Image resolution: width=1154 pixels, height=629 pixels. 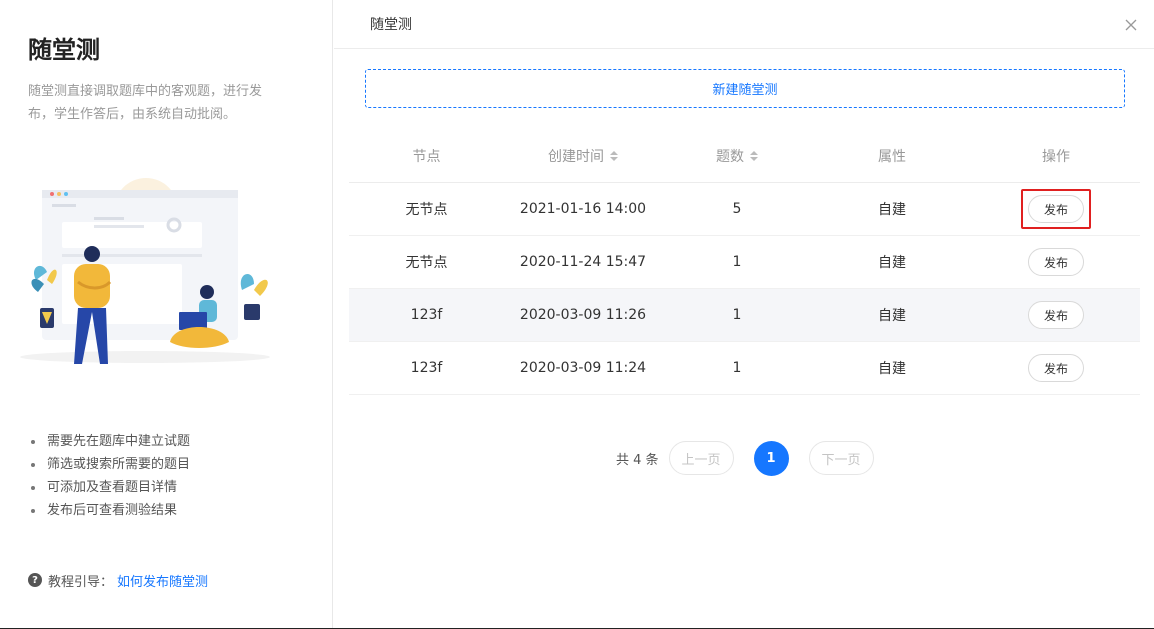 What do you see at coordinates (737, 209) in the screenshot?
I see `cell-count: 5` at bounding box center [737, 209].